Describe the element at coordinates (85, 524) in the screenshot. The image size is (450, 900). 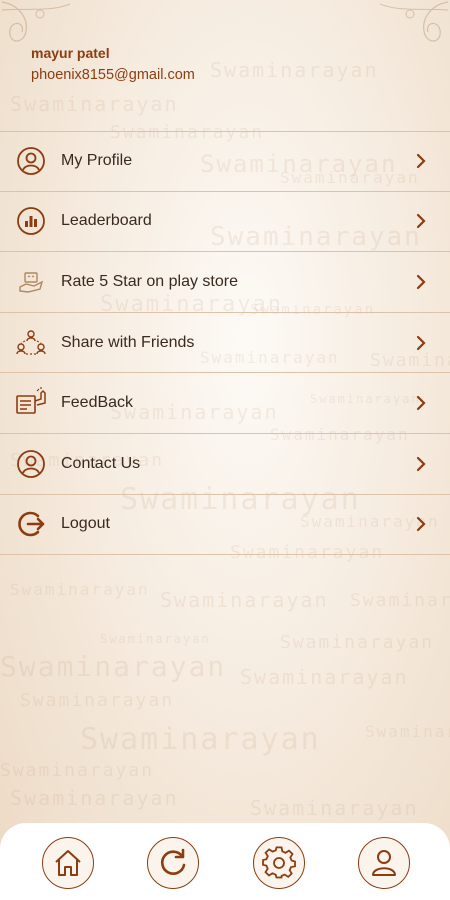
I see `menu-label: Logout` at that location.